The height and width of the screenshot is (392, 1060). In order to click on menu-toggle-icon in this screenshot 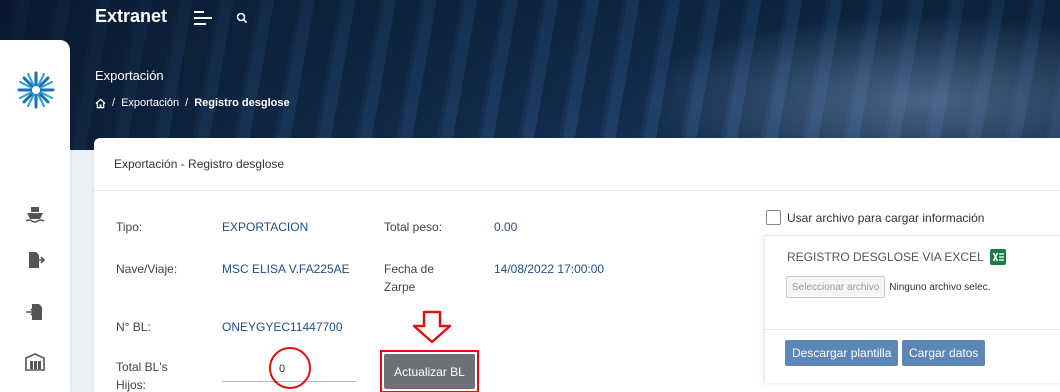, I will do `click(203, 18)`.